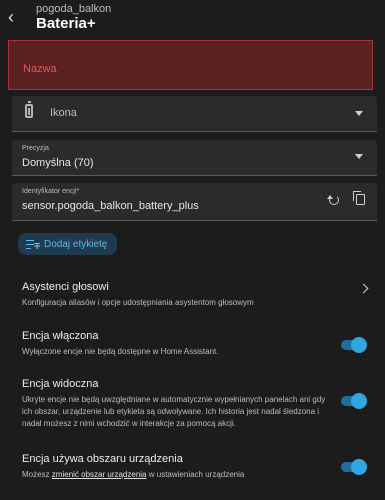 Image resolution: width=385 pixels, height=500 pixels. What do you see at coordinates (359, 198) in the screenshot?
I see `copy-icon` at bounding box center [359, 198].